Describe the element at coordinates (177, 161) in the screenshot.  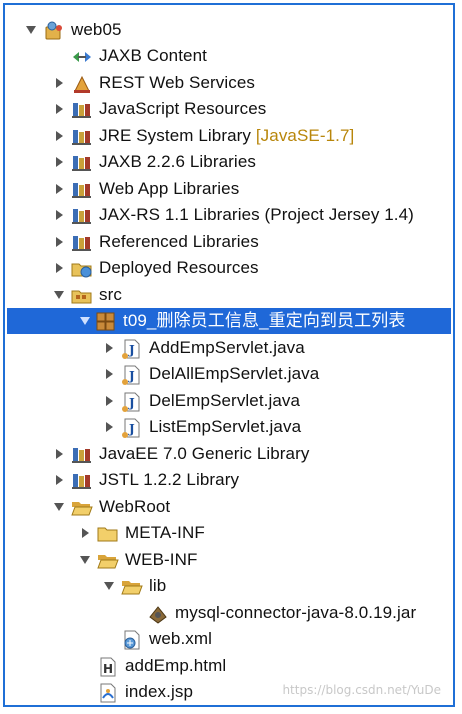
I see `tree-item-label: JAXB 2.2.6 Libraries` at that location.